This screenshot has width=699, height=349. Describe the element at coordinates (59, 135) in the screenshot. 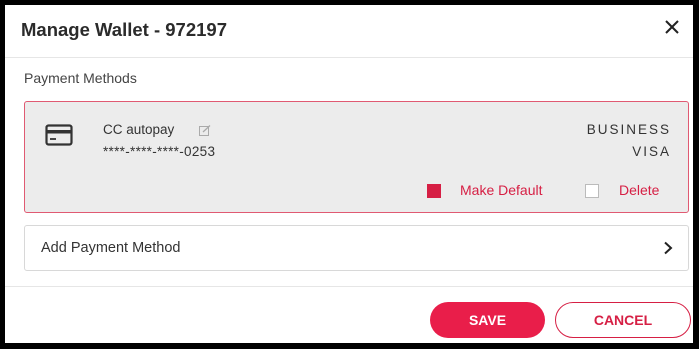

I see `credit-card-icon` at that location.